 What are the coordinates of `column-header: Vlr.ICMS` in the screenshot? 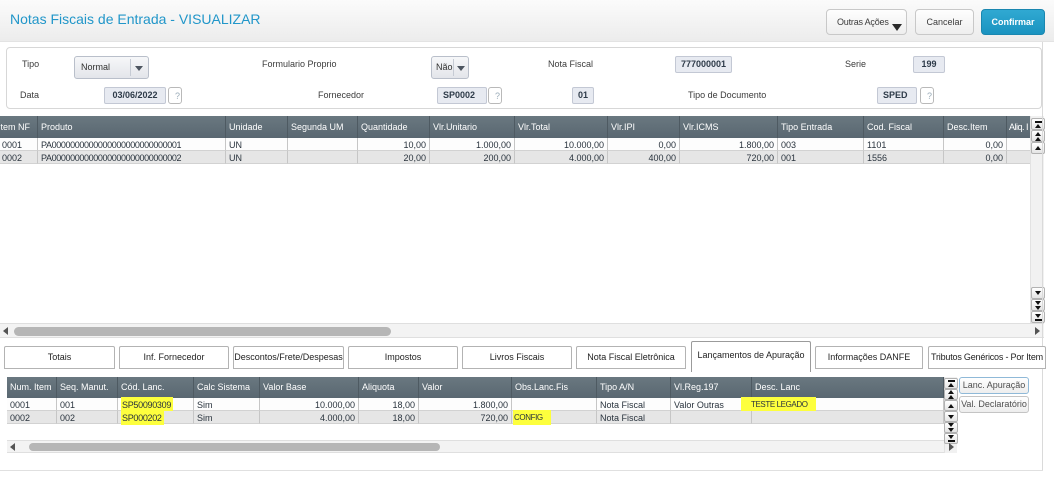 It's located at (729, 127).